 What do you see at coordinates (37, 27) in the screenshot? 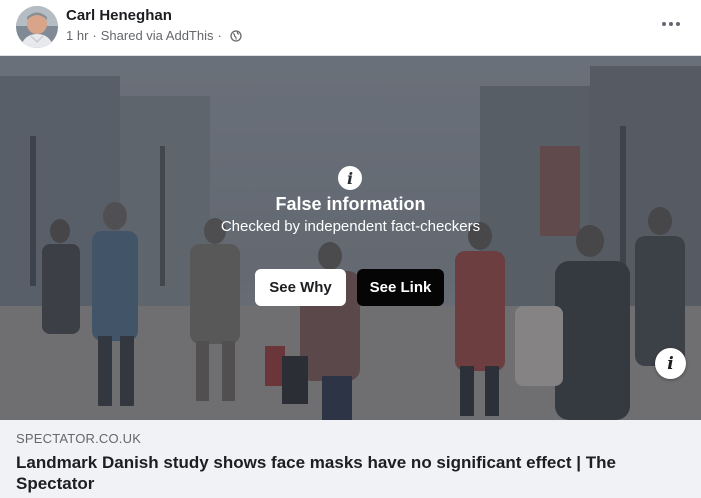
I see `avatar` at bounding box center [37, 27].